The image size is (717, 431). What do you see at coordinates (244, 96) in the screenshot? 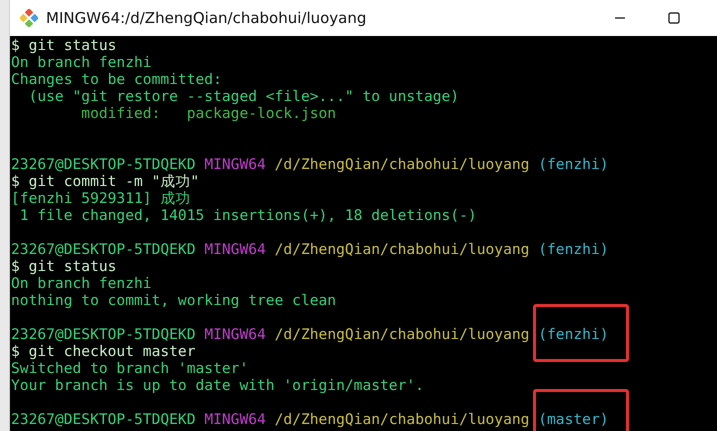
I see `output-text: (use "git restore --staged <file>..." to unstage)` at bounding box center [244, 96].